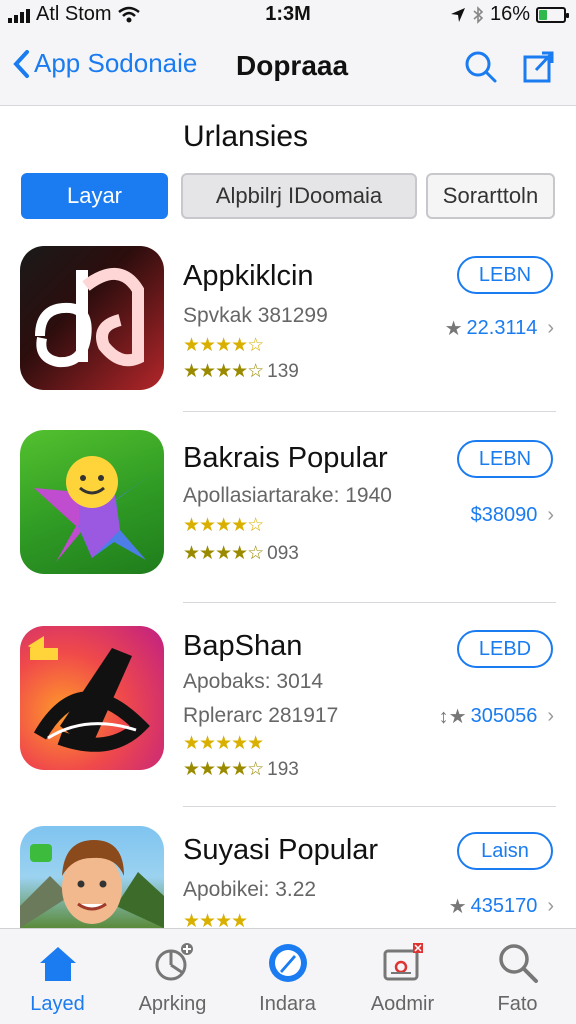  I want to click on script-letters-icon, so click(92, 318).